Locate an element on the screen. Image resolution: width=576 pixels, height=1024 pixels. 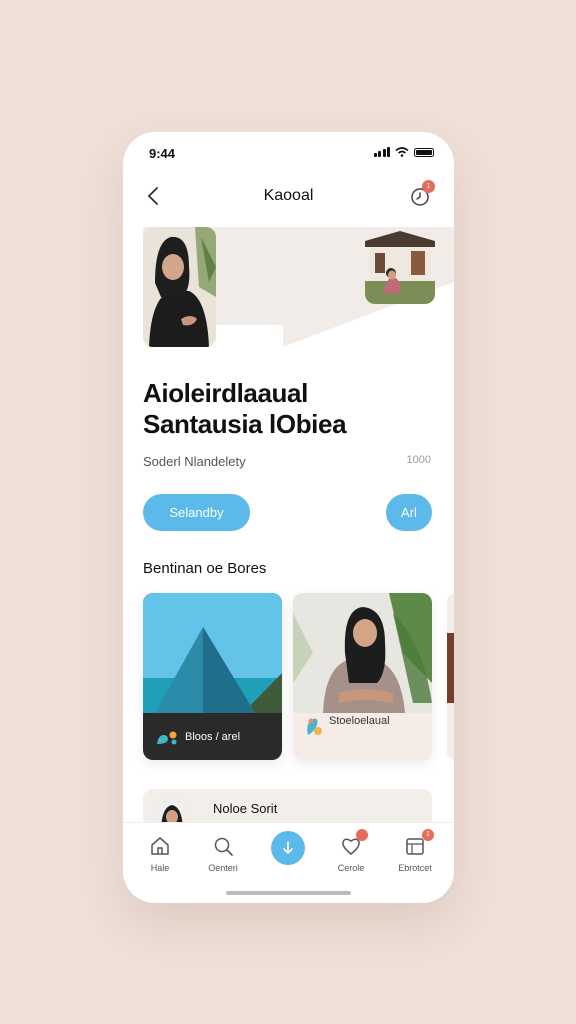
tab-search: Oenteri is located at coordinates (223, 854).